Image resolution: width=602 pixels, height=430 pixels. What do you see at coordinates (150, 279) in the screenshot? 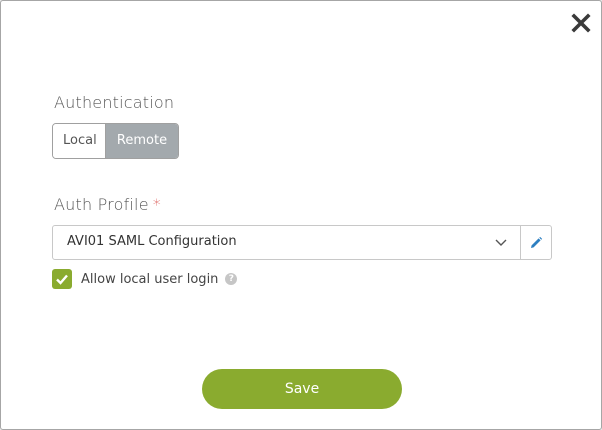
I see `allow-local-login-label: Allow local user login` at bounding box center [150, 279].